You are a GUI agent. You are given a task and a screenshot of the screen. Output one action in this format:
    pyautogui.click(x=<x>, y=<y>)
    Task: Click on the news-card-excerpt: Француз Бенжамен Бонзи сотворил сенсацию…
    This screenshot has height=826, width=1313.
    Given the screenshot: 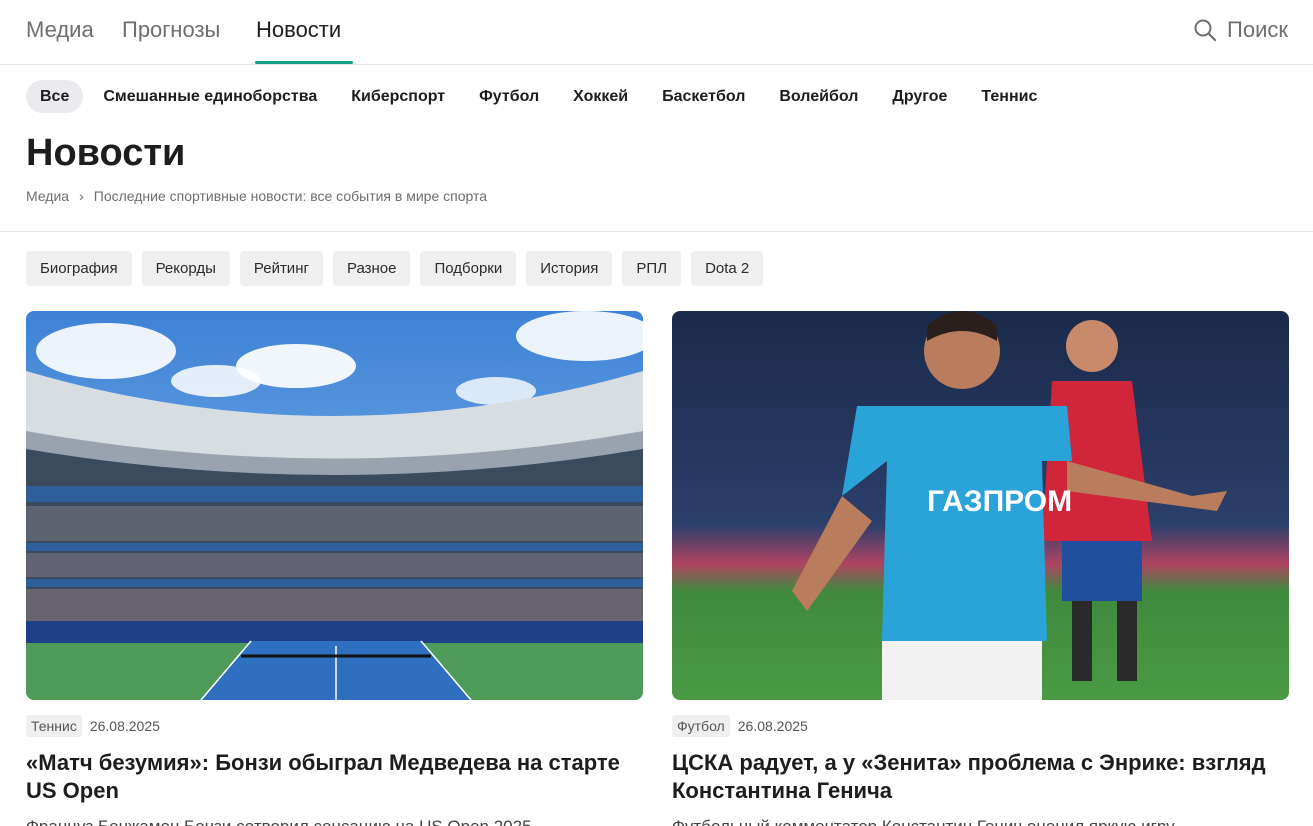 What is the action you would take?
    pyautogui.click(x=334, y=820)
    